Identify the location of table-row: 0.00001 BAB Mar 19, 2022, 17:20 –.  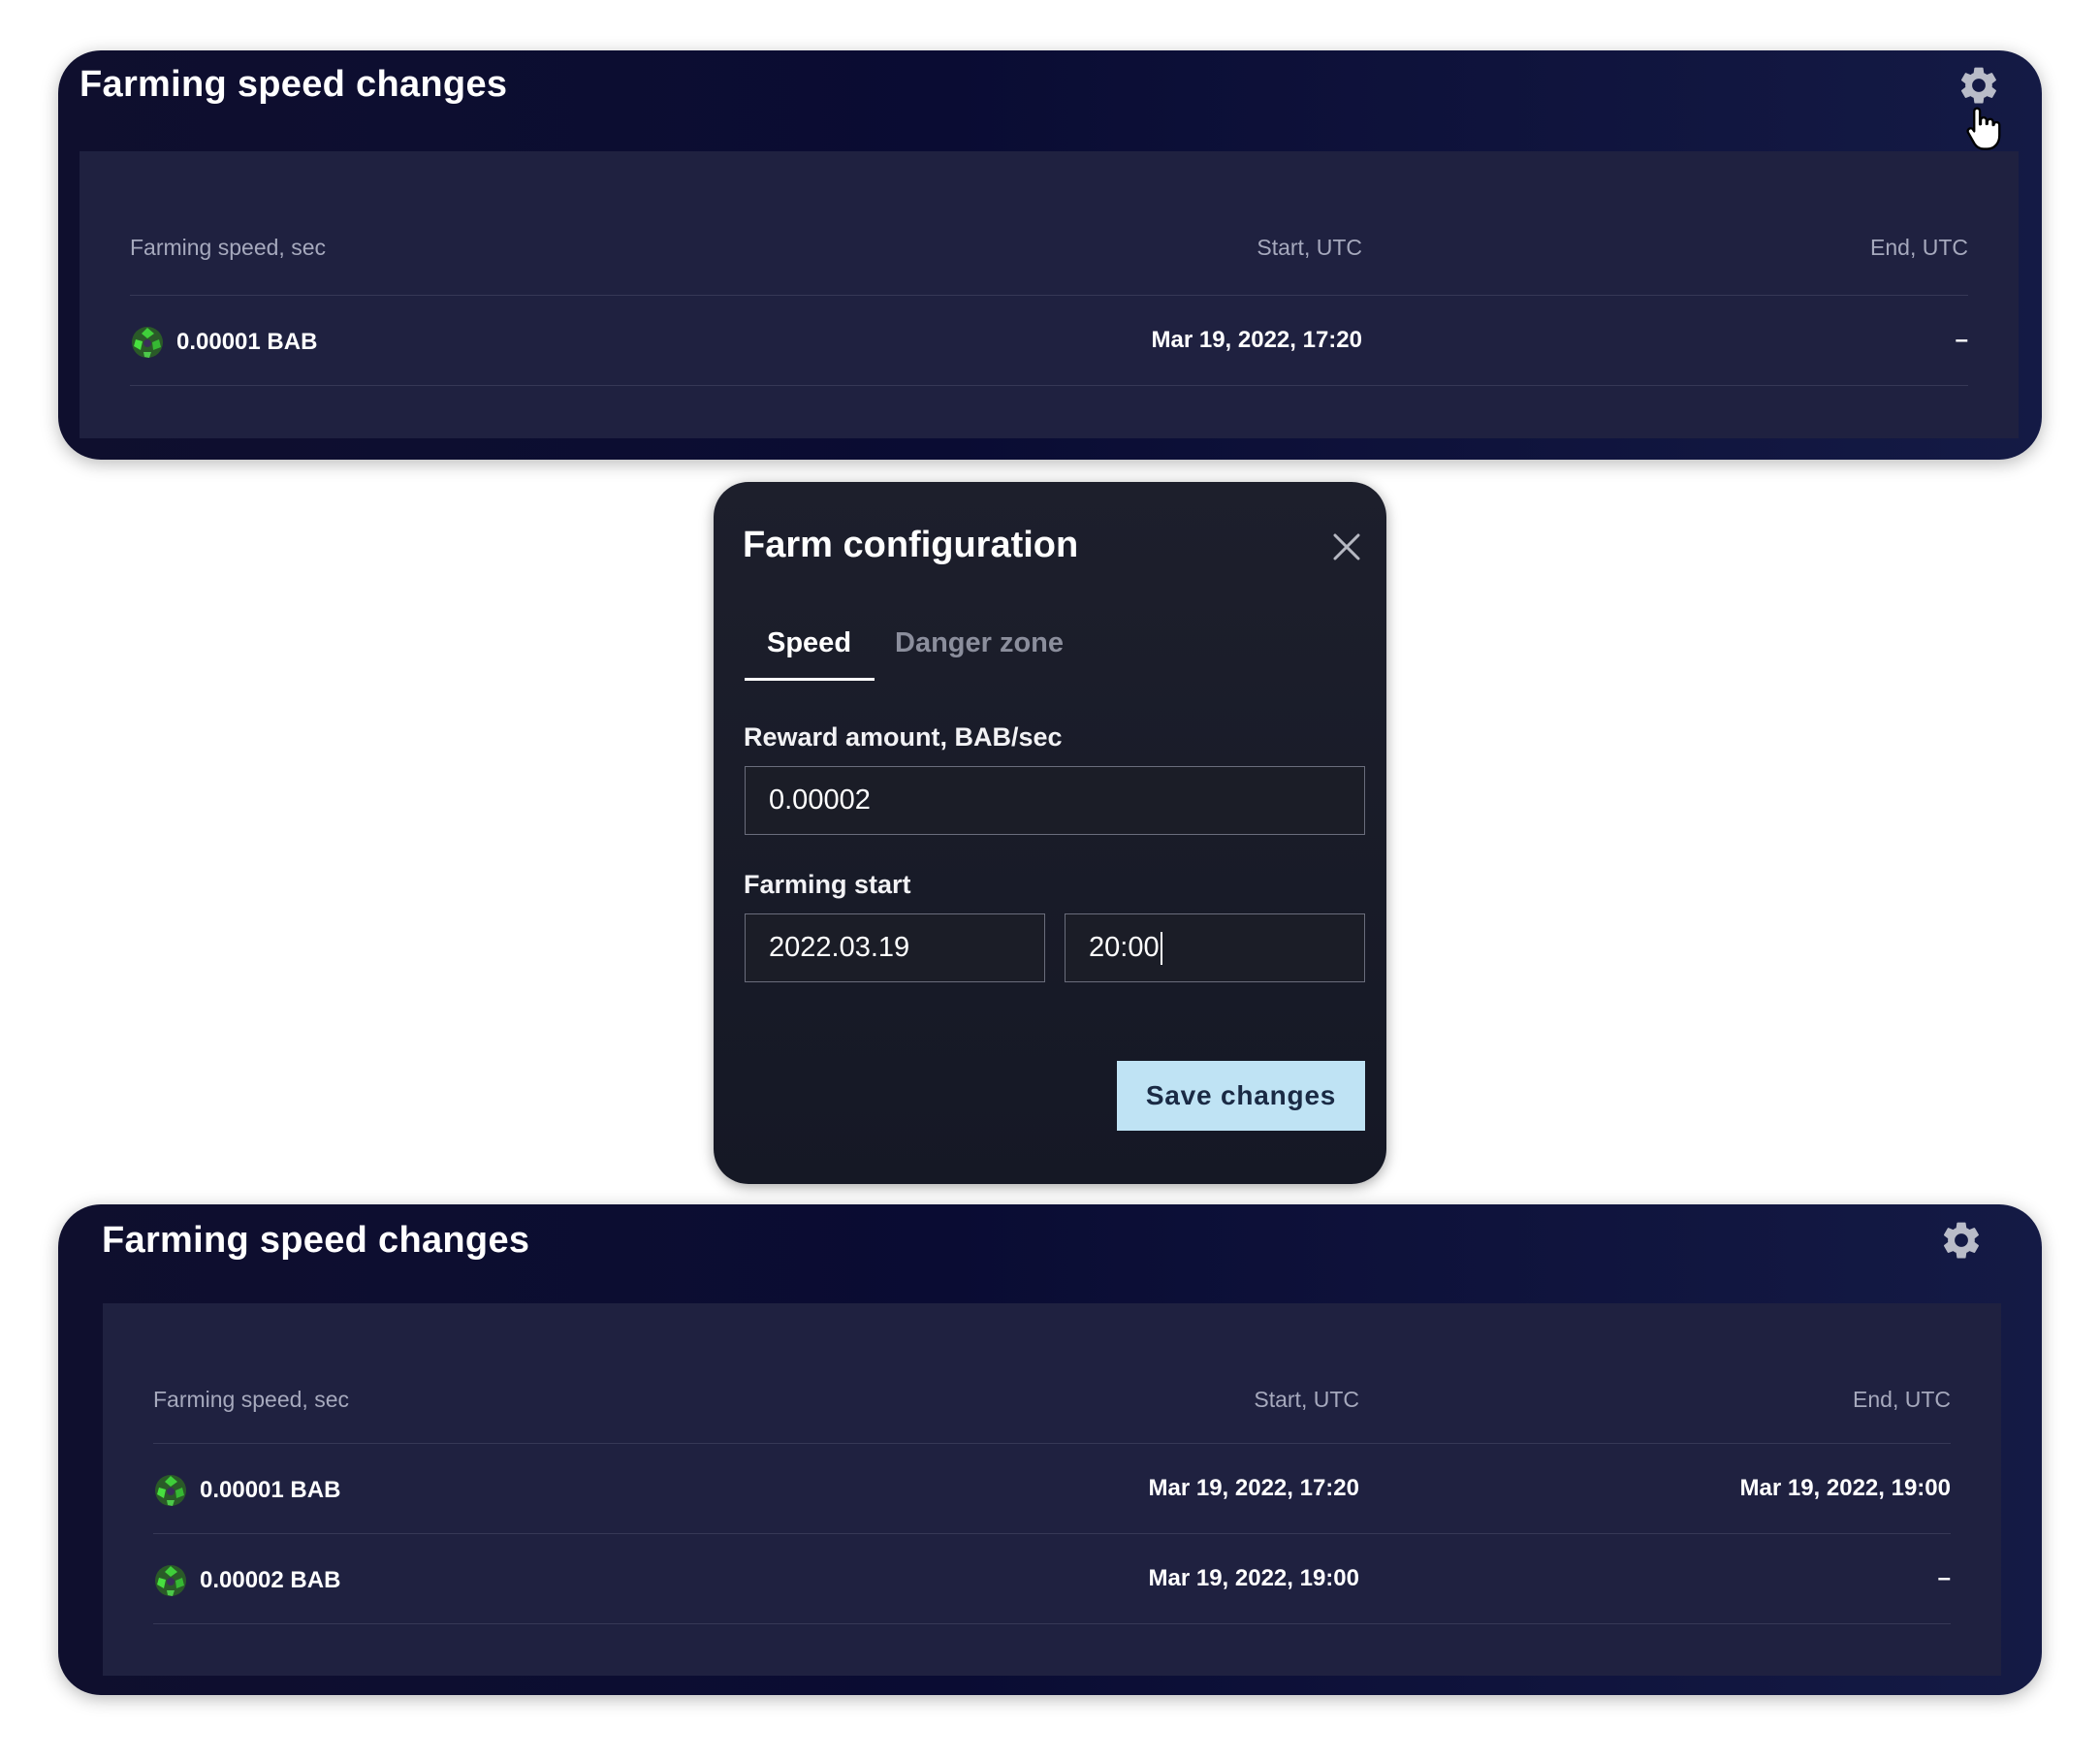
(1049, 340).